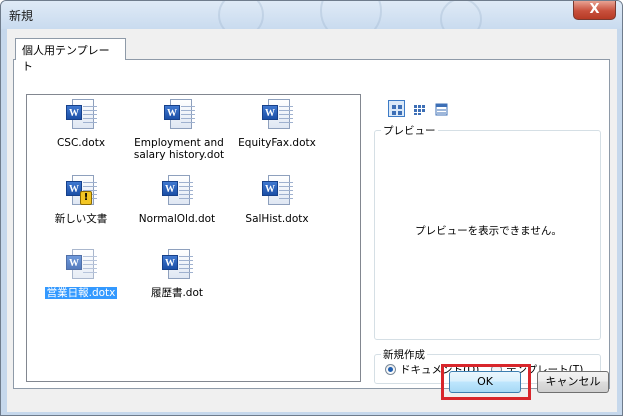 This screenshot has width=623, height=416. I want to click on template-item: W Employment and salary history.dot, so click(179, 130).